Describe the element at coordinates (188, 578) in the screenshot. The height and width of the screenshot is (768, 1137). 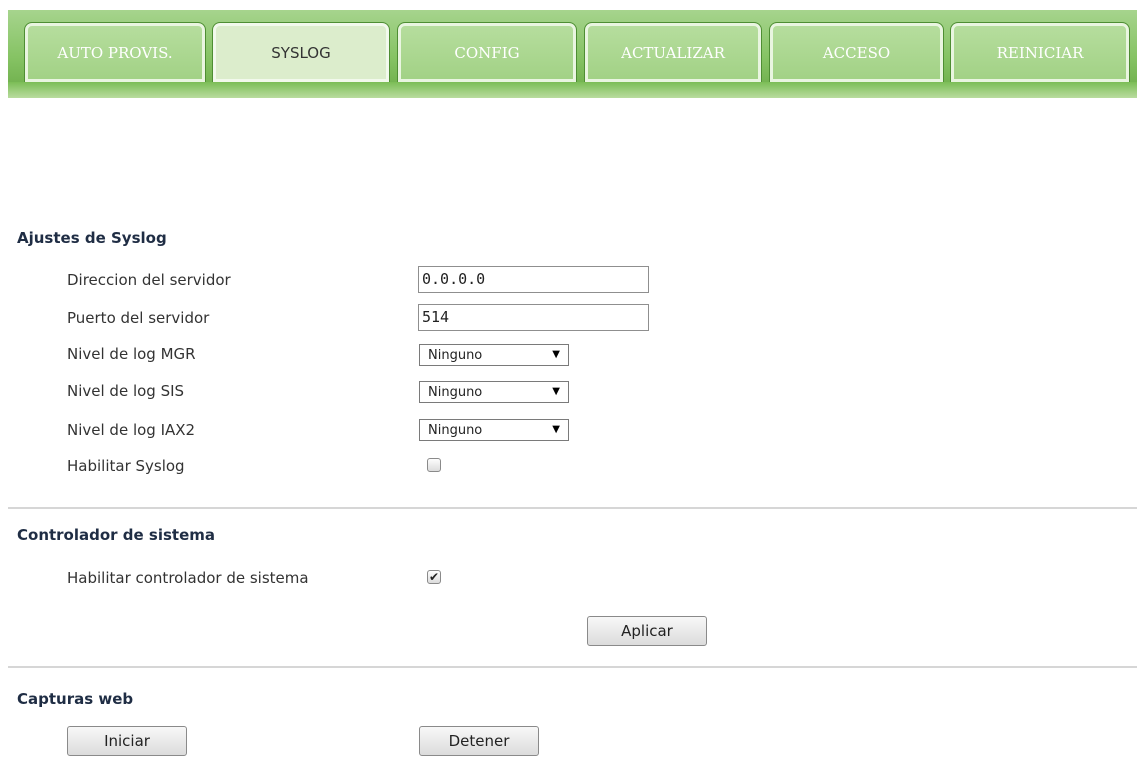
I see `enable-system-controller-label: Habilitar controlador de sistema` at that location.